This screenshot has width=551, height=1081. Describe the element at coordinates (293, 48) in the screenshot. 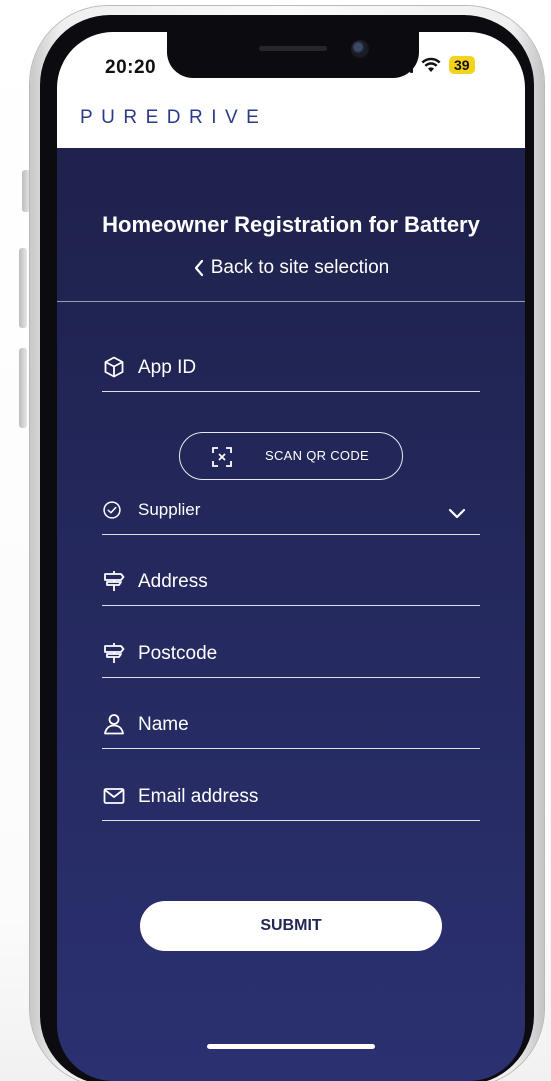

I see `earpiece-speaker` at that location.